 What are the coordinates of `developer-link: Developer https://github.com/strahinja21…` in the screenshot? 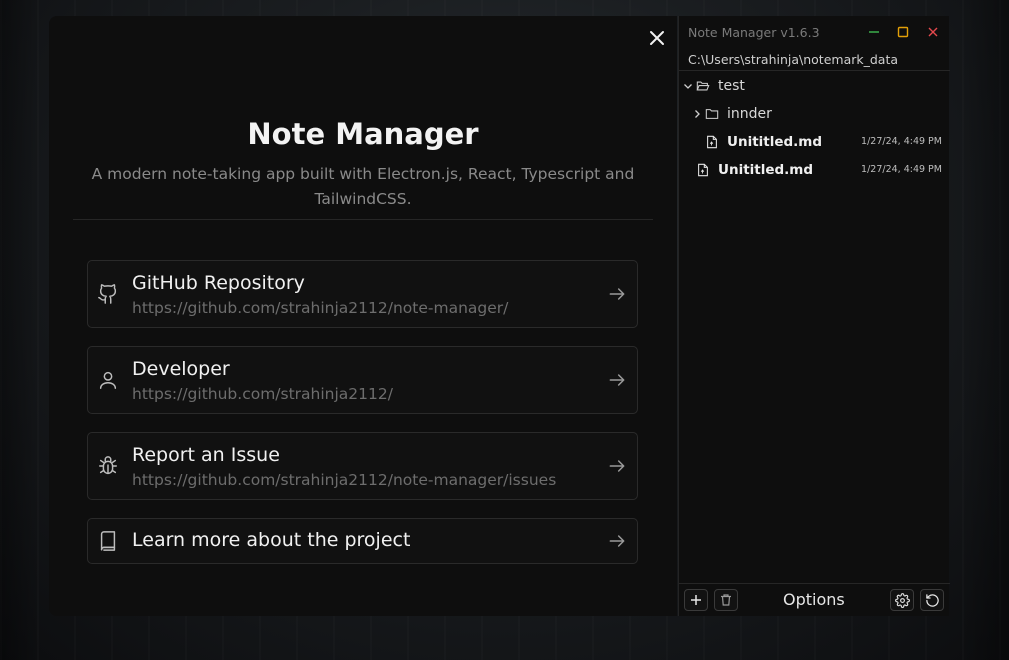 It's located at (362, 380).